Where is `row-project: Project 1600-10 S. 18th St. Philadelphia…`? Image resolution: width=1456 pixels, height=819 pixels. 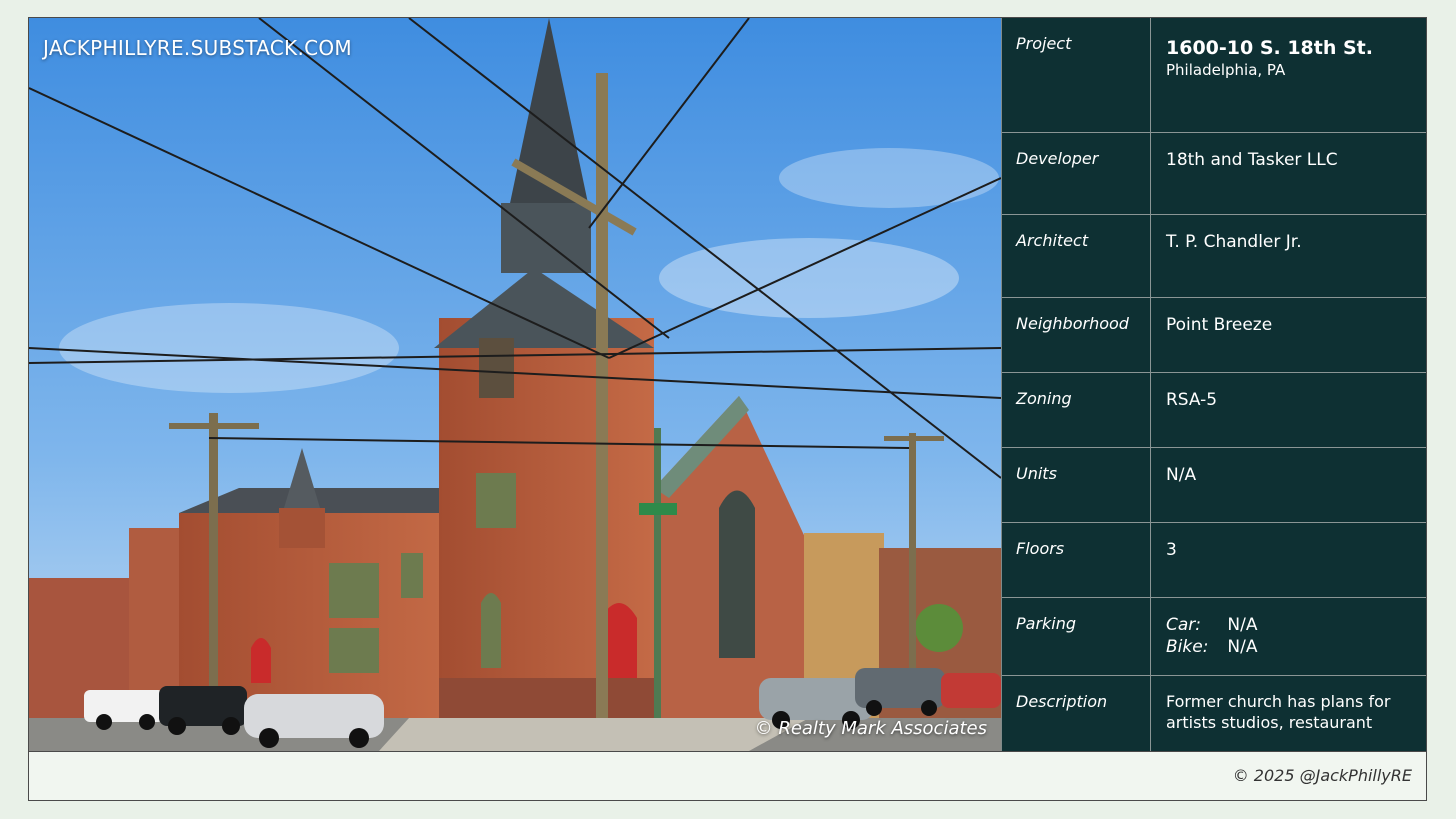 row-project: Project 1600-10 S. 18th St. Philadelphia… is located at coordinates (1214, 75).